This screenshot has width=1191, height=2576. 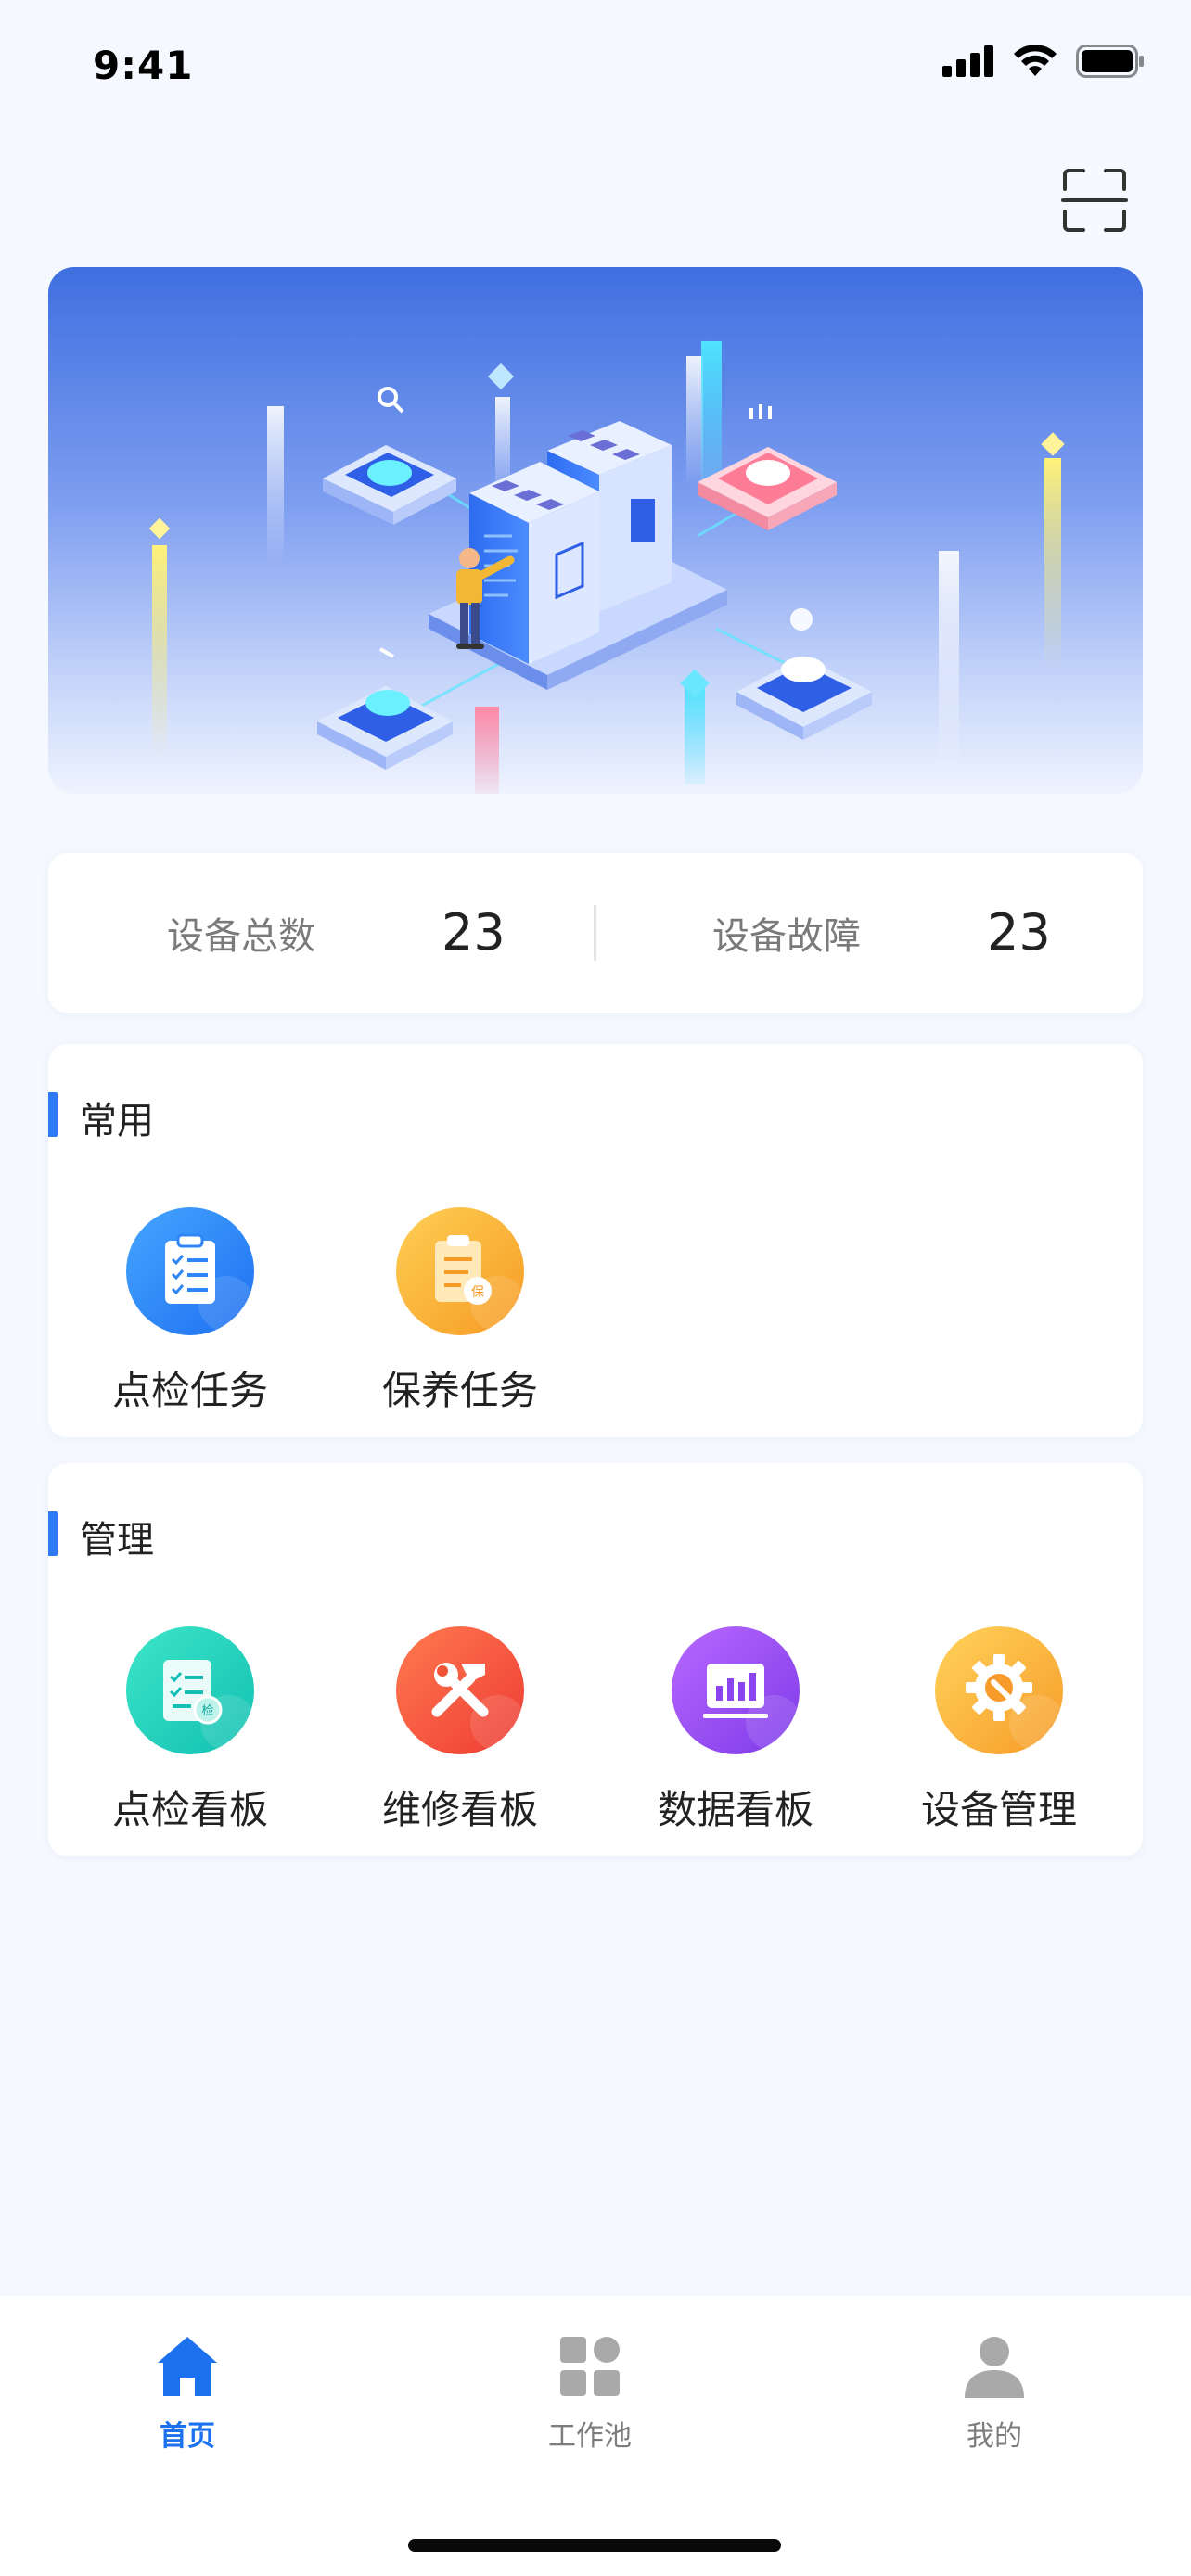 What do you see at coordinates (804, 674) in the screenshot?
I see `clock-platform` at bounding box center [804, 674].